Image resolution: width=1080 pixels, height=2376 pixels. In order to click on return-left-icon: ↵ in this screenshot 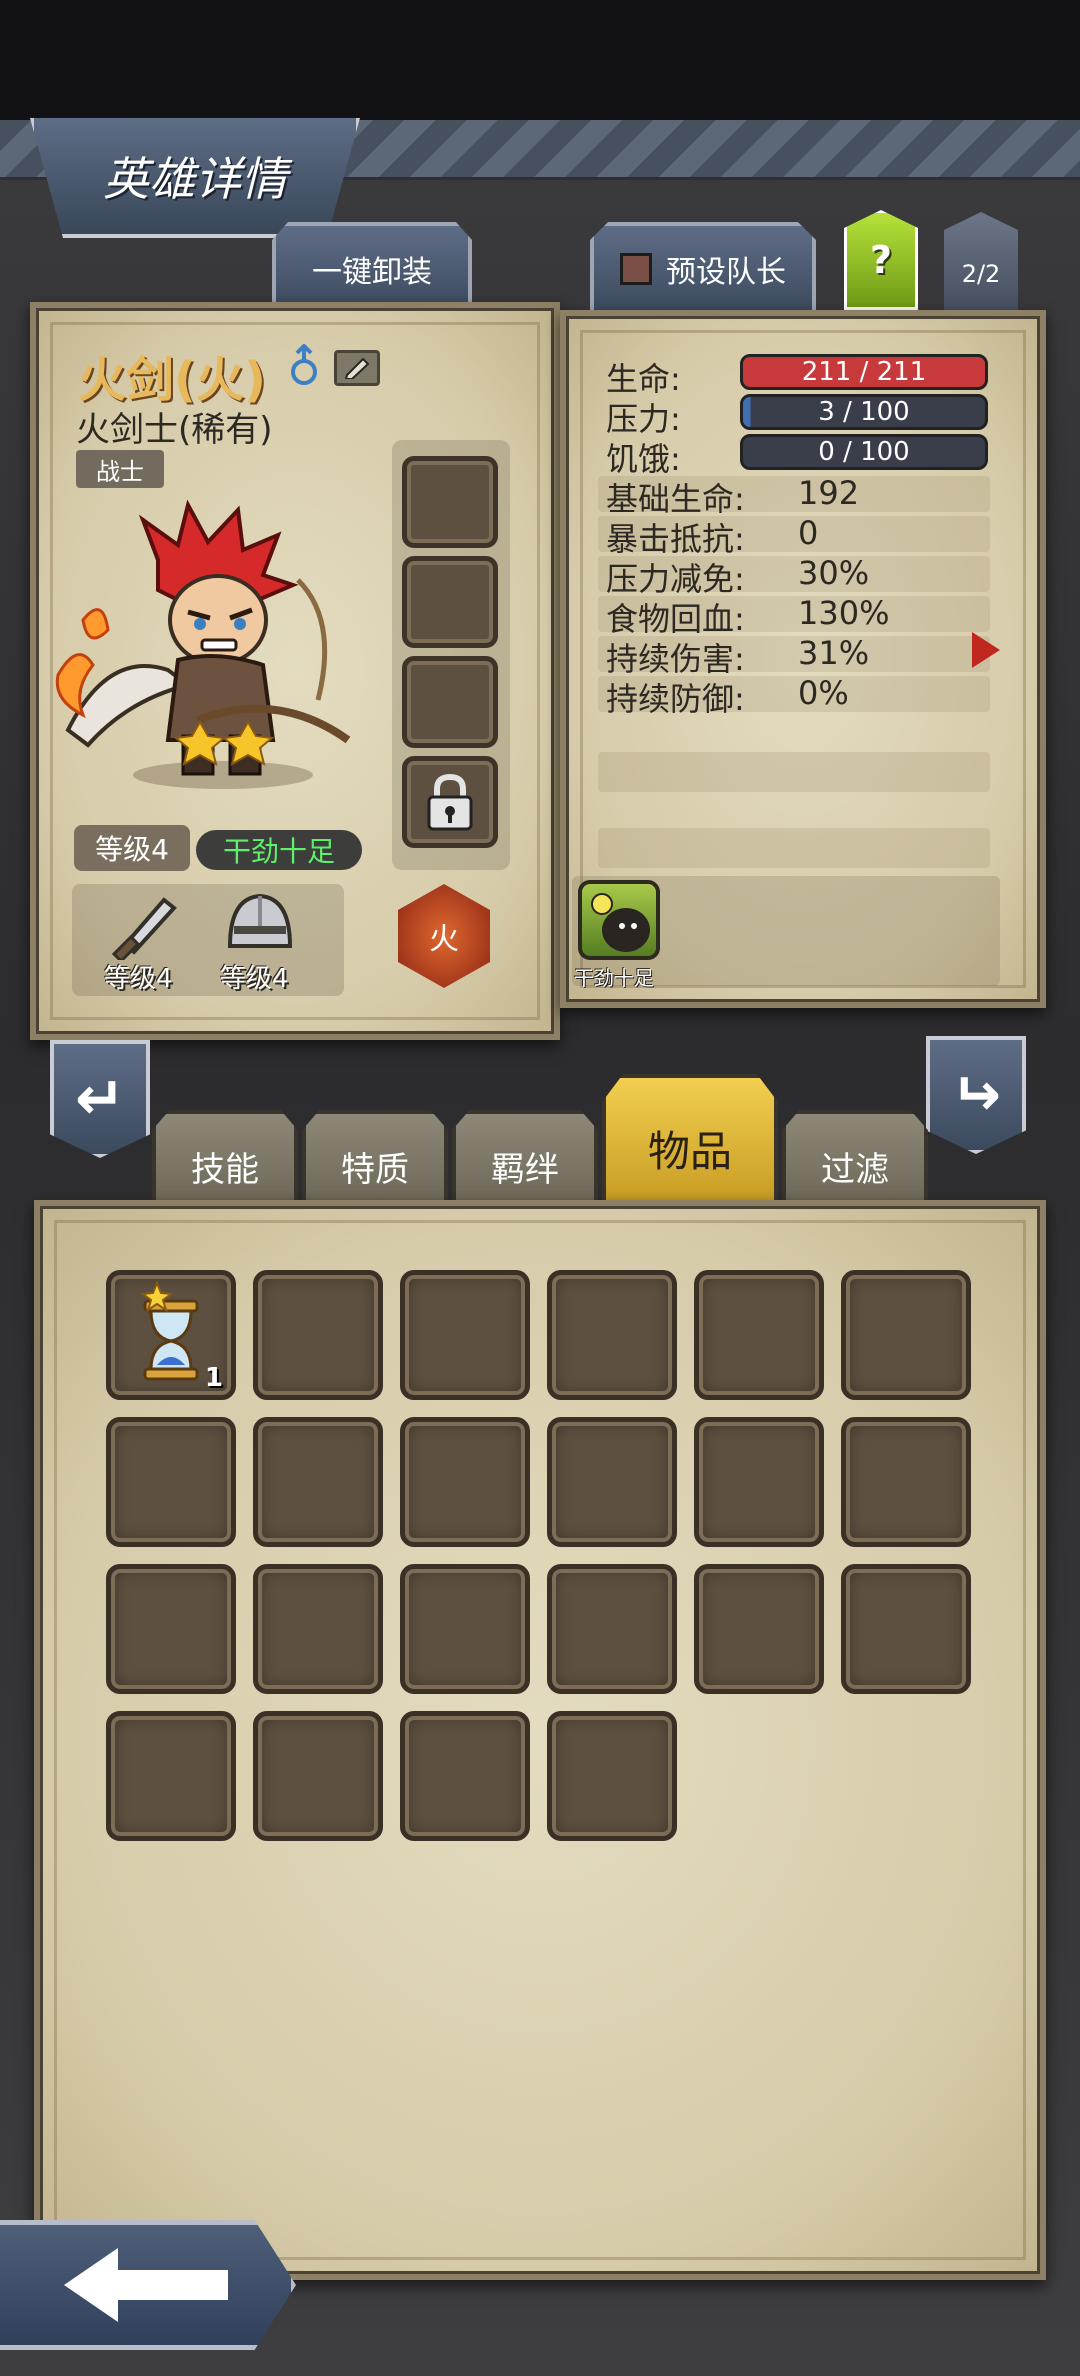, I will do `click(100, 1099)`.